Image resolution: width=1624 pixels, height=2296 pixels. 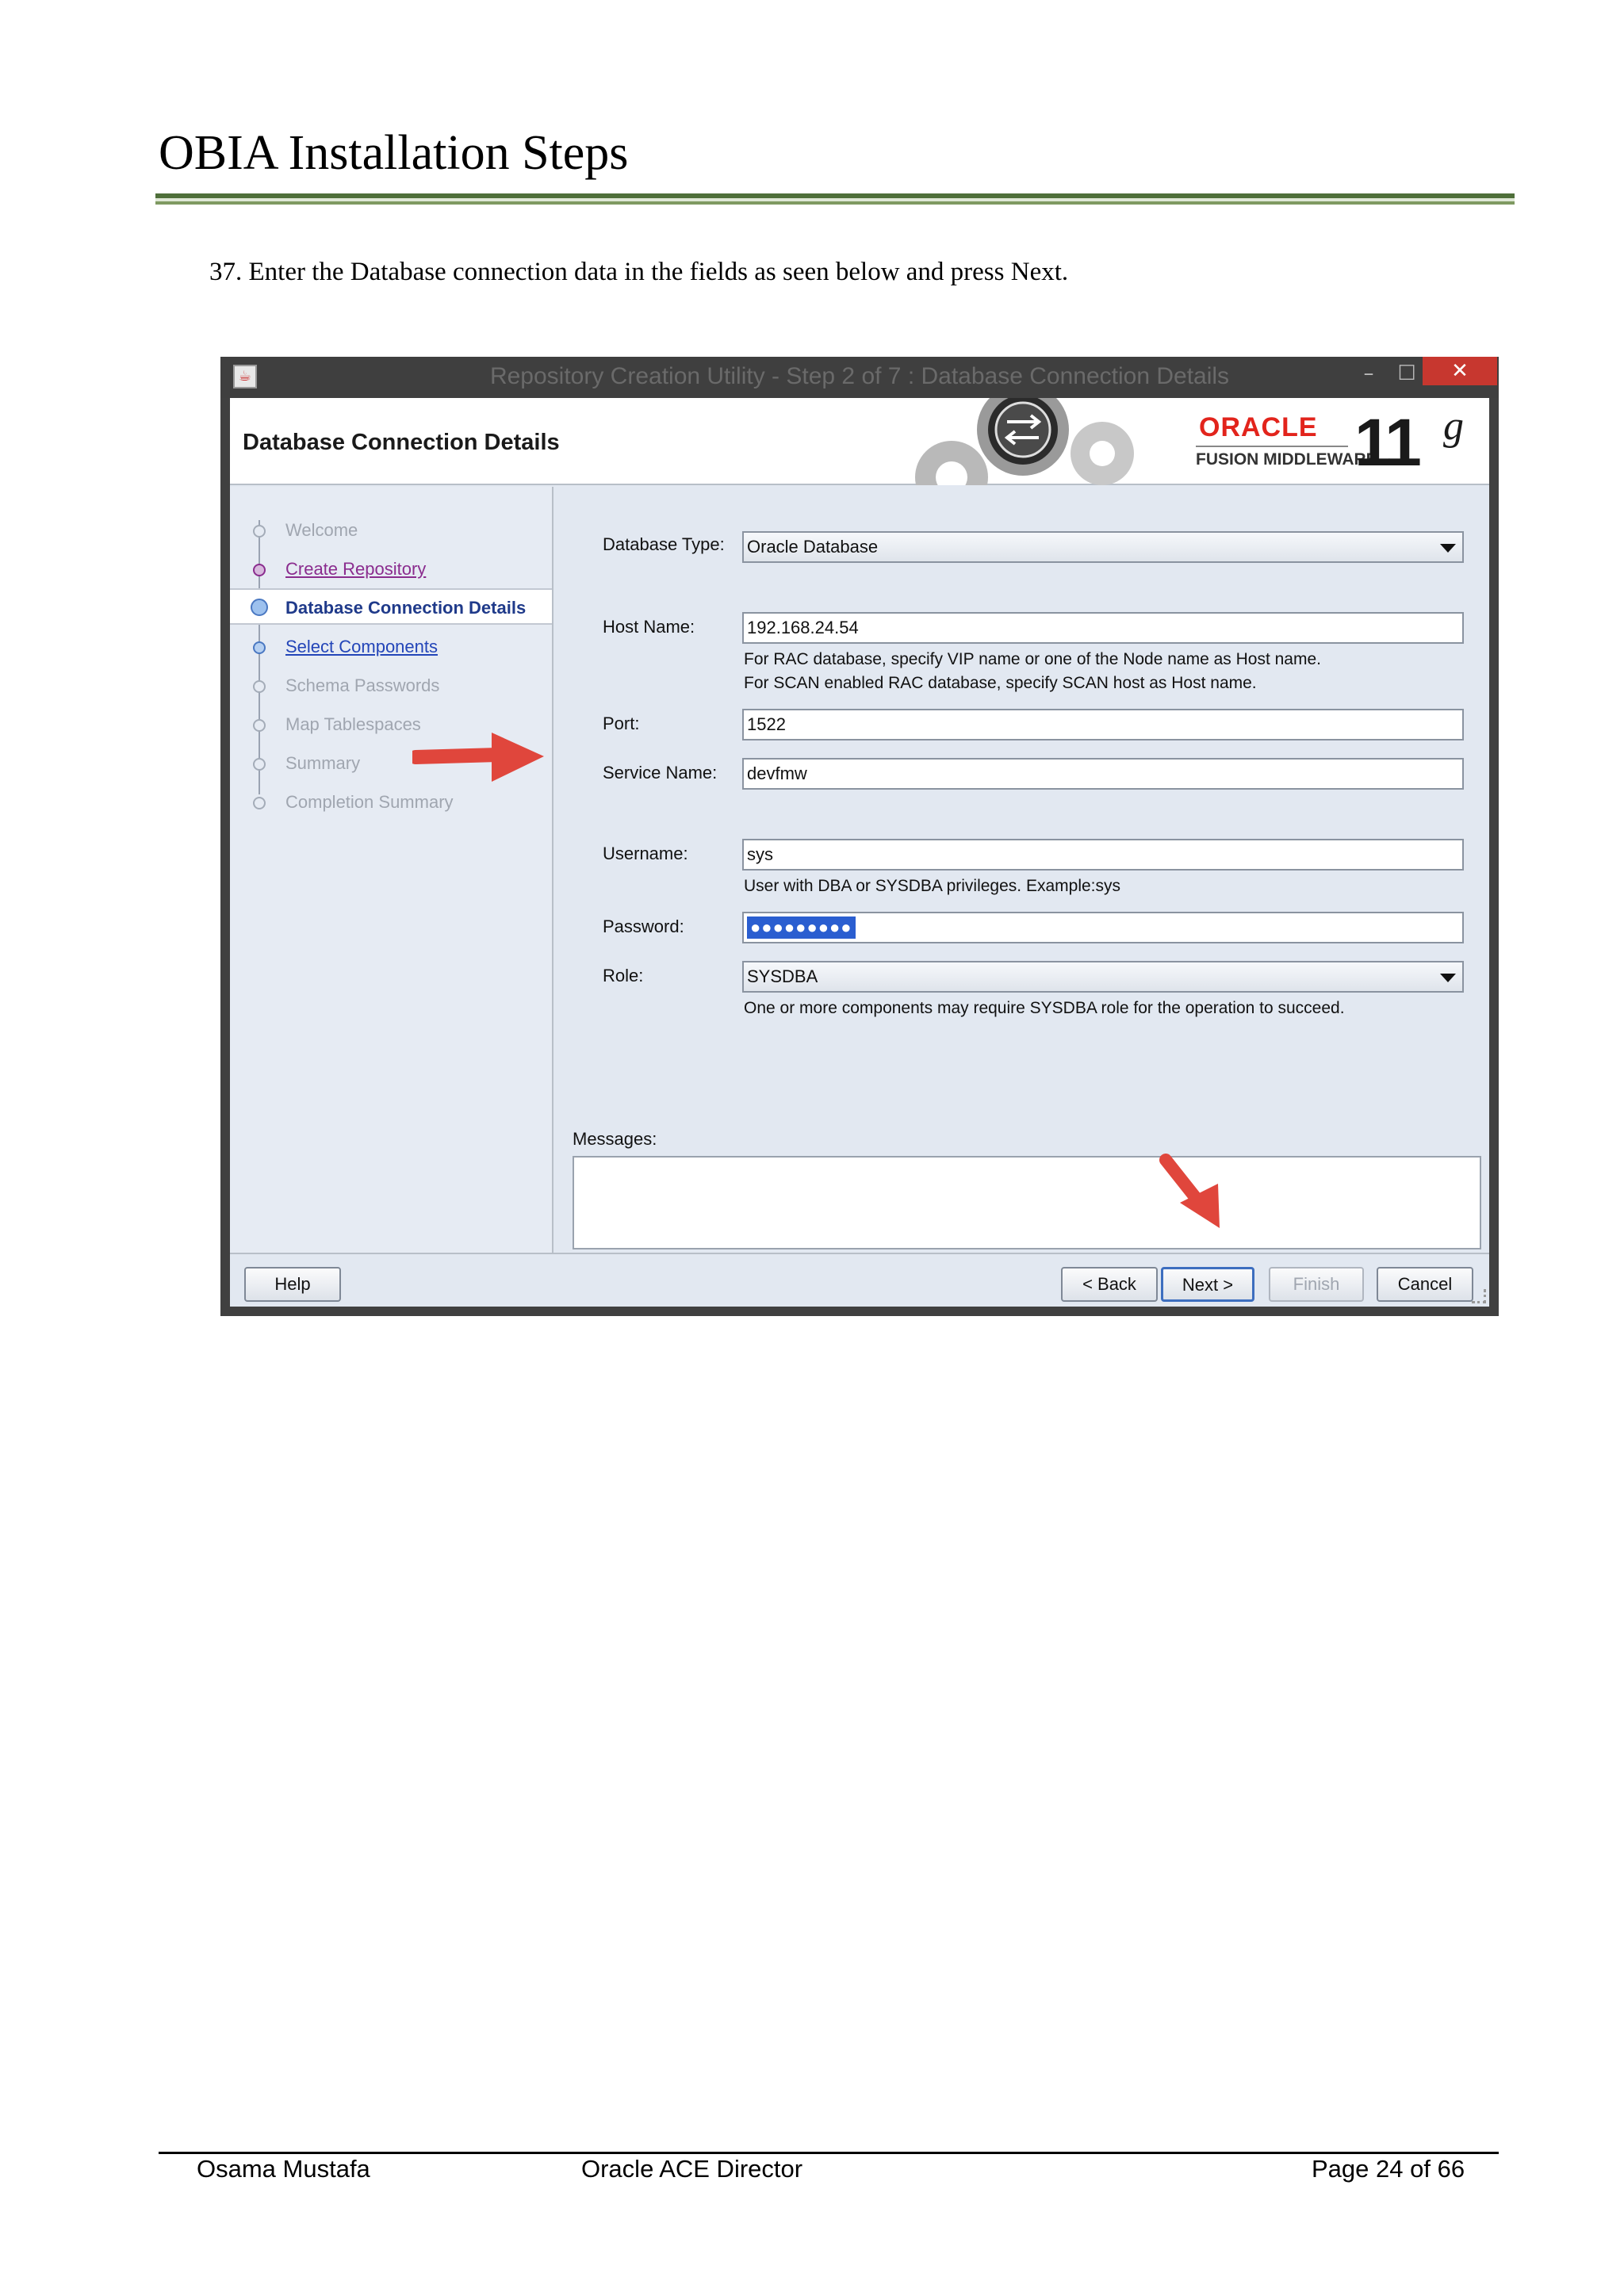 What do you see at coordinates (1388, 2169) in the screenshot?
I see `footer-page-number: Page 24 of 66` at bounding box center [1388, 2169].